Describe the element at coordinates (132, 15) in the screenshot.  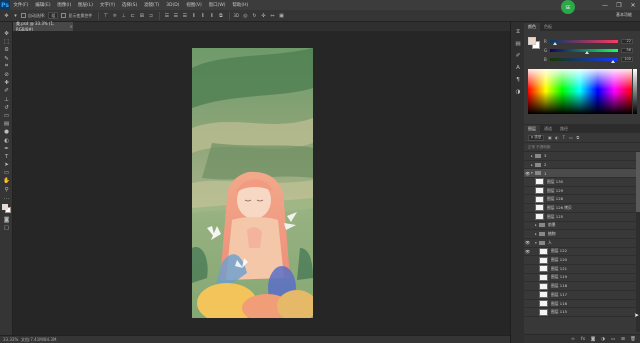
I see `align-left-icon: ⊏` at that location.